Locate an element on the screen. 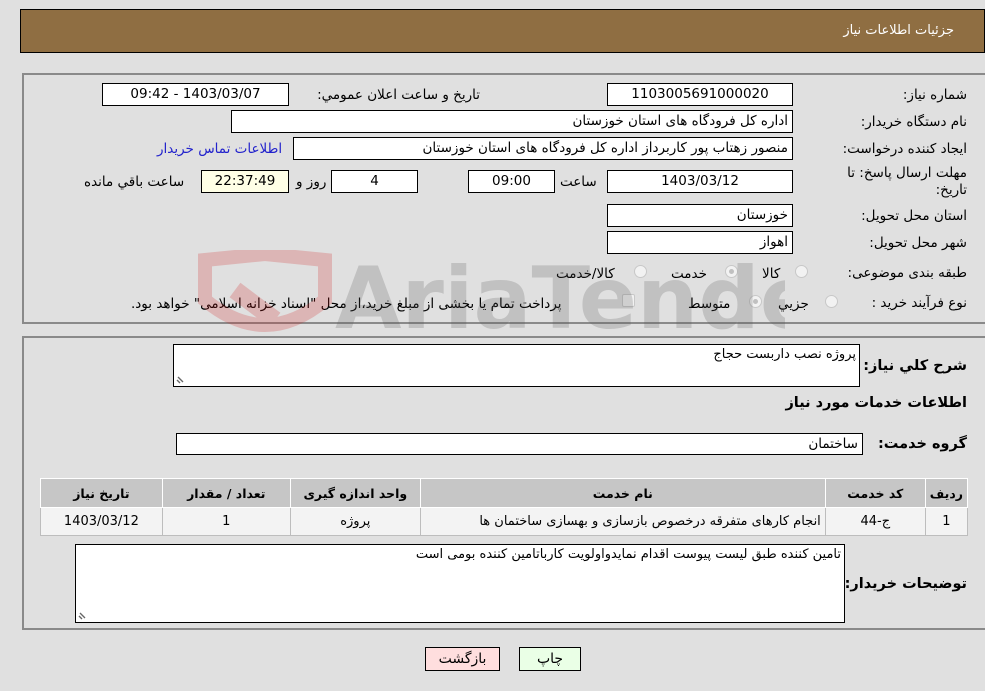 This screenshot has height=691, width=985. cell-need-date: 1403/03/12 is located at coordinates (101, 521).